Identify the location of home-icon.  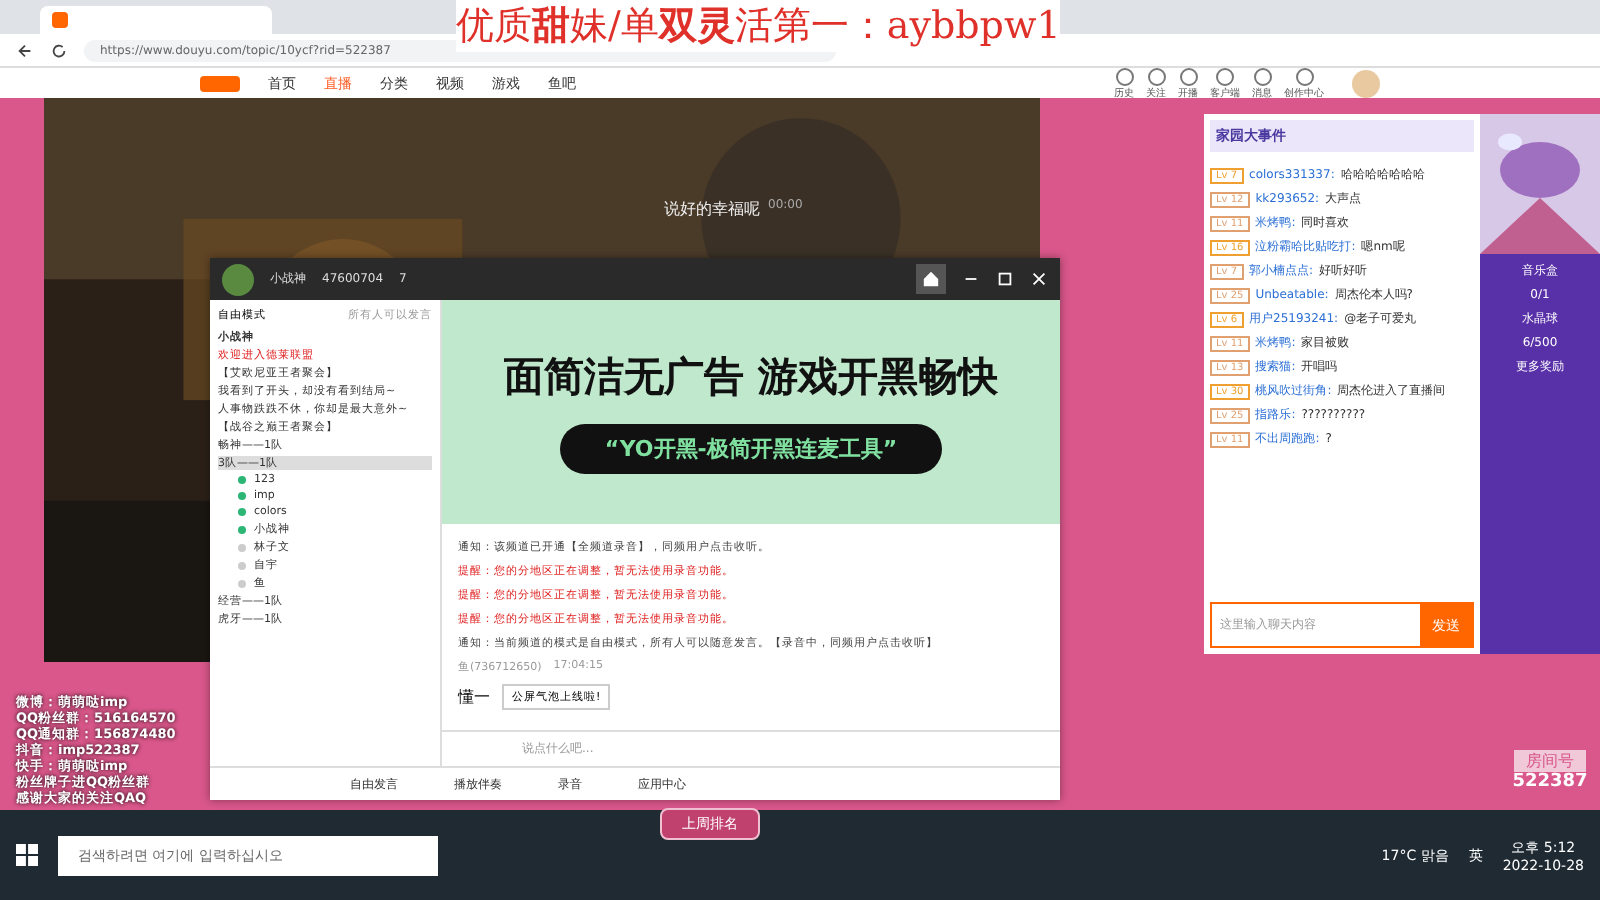
(931, 279).